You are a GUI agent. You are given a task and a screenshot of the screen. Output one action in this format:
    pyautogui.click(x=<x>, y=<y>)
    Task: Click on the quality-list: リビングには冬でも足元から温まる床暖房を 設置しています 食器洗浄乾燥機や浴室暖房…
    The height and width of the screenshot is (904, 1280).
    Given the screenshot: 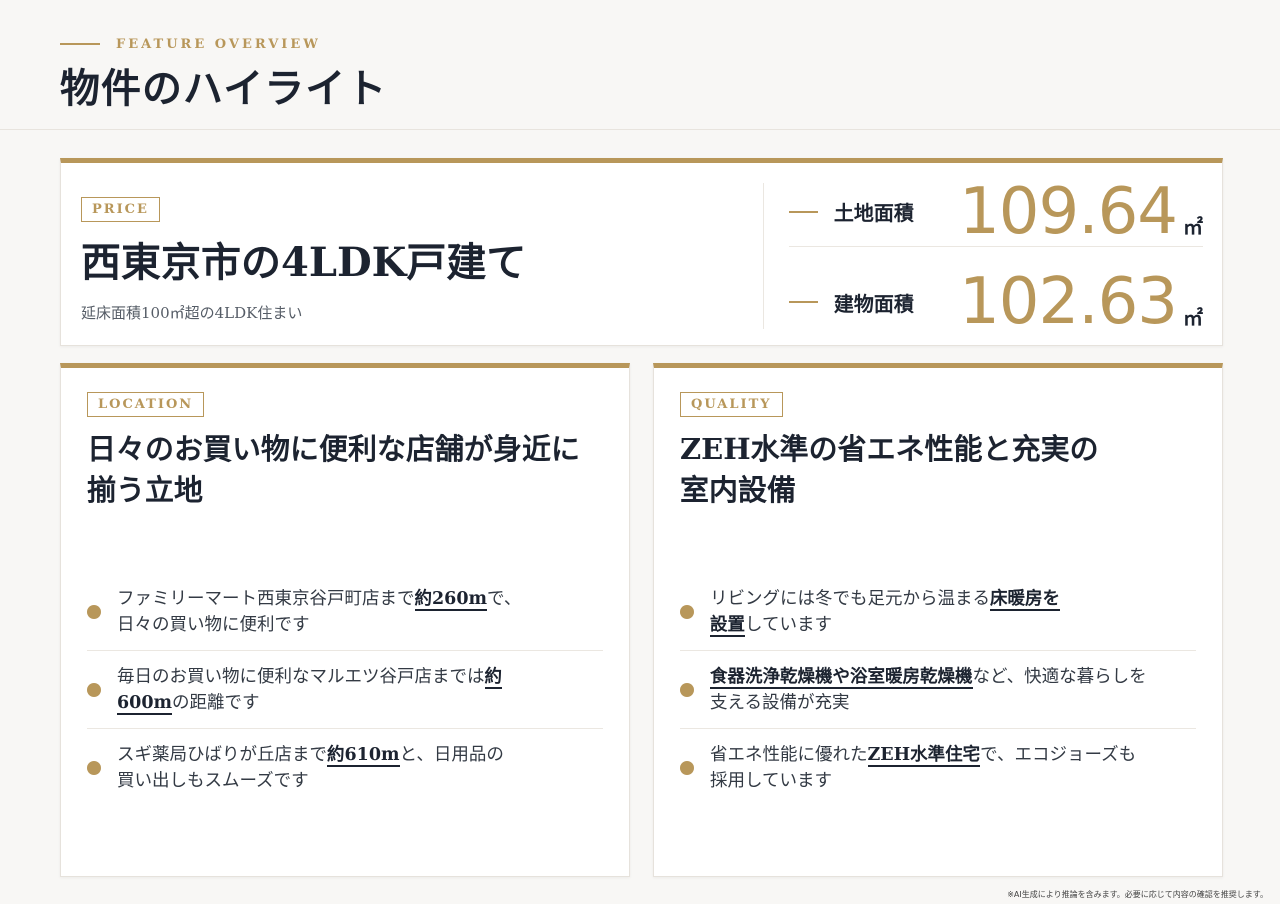 What is the action you would take?
    pyautogui.click(x=938, y=690)
    